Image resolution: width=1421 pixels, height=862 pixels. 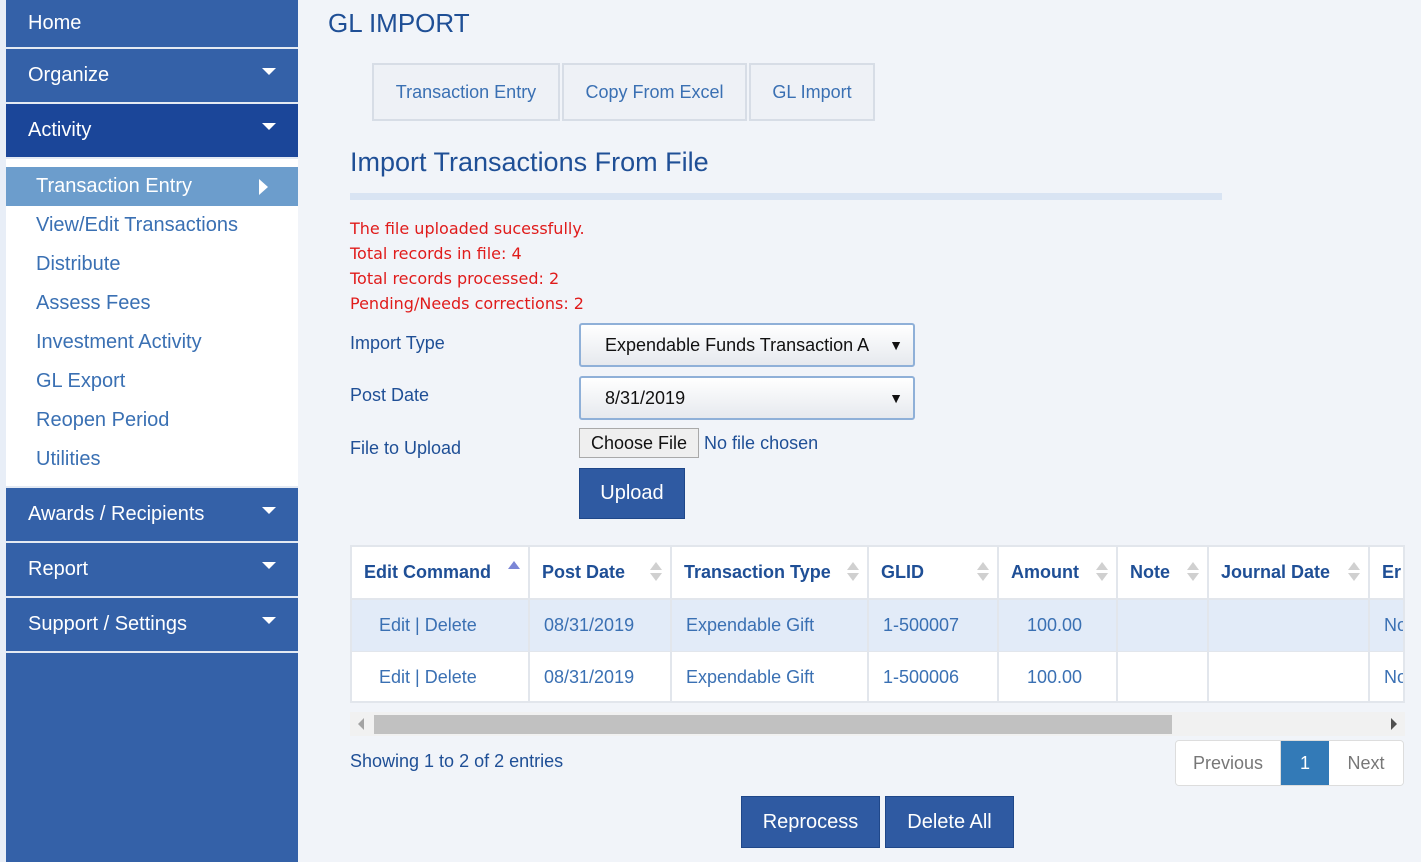 I want to click on status-message: Pending/Needs corrections: 2, so click(x=467, y=303).